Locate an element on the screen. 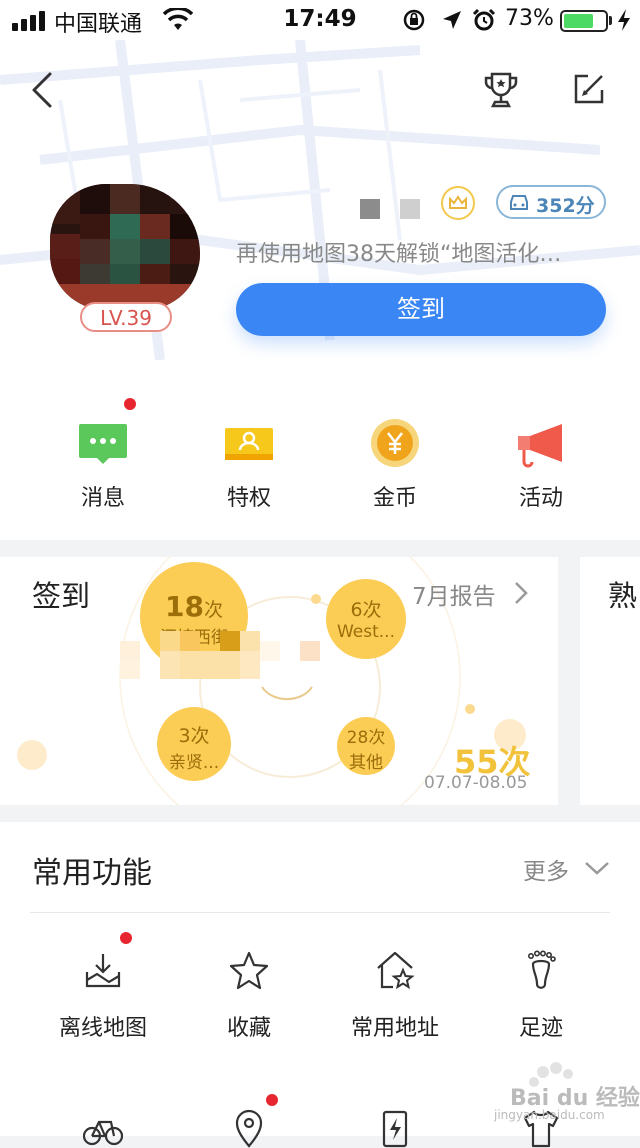  monthly-report-link: 7月报告 is located at coordinates (454, 594).